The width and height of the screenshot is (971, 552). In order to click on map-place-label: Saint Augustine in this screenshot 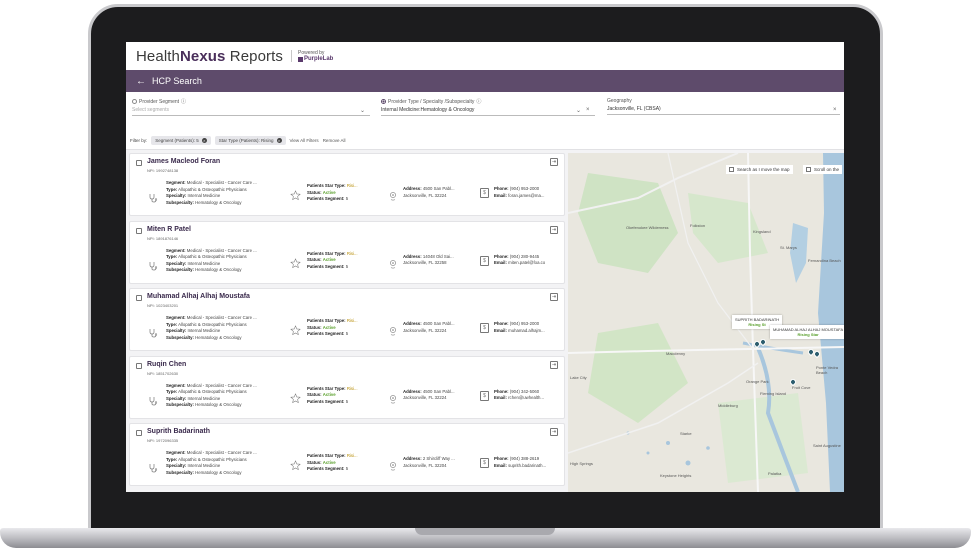, I will do `click(827, 445)`.